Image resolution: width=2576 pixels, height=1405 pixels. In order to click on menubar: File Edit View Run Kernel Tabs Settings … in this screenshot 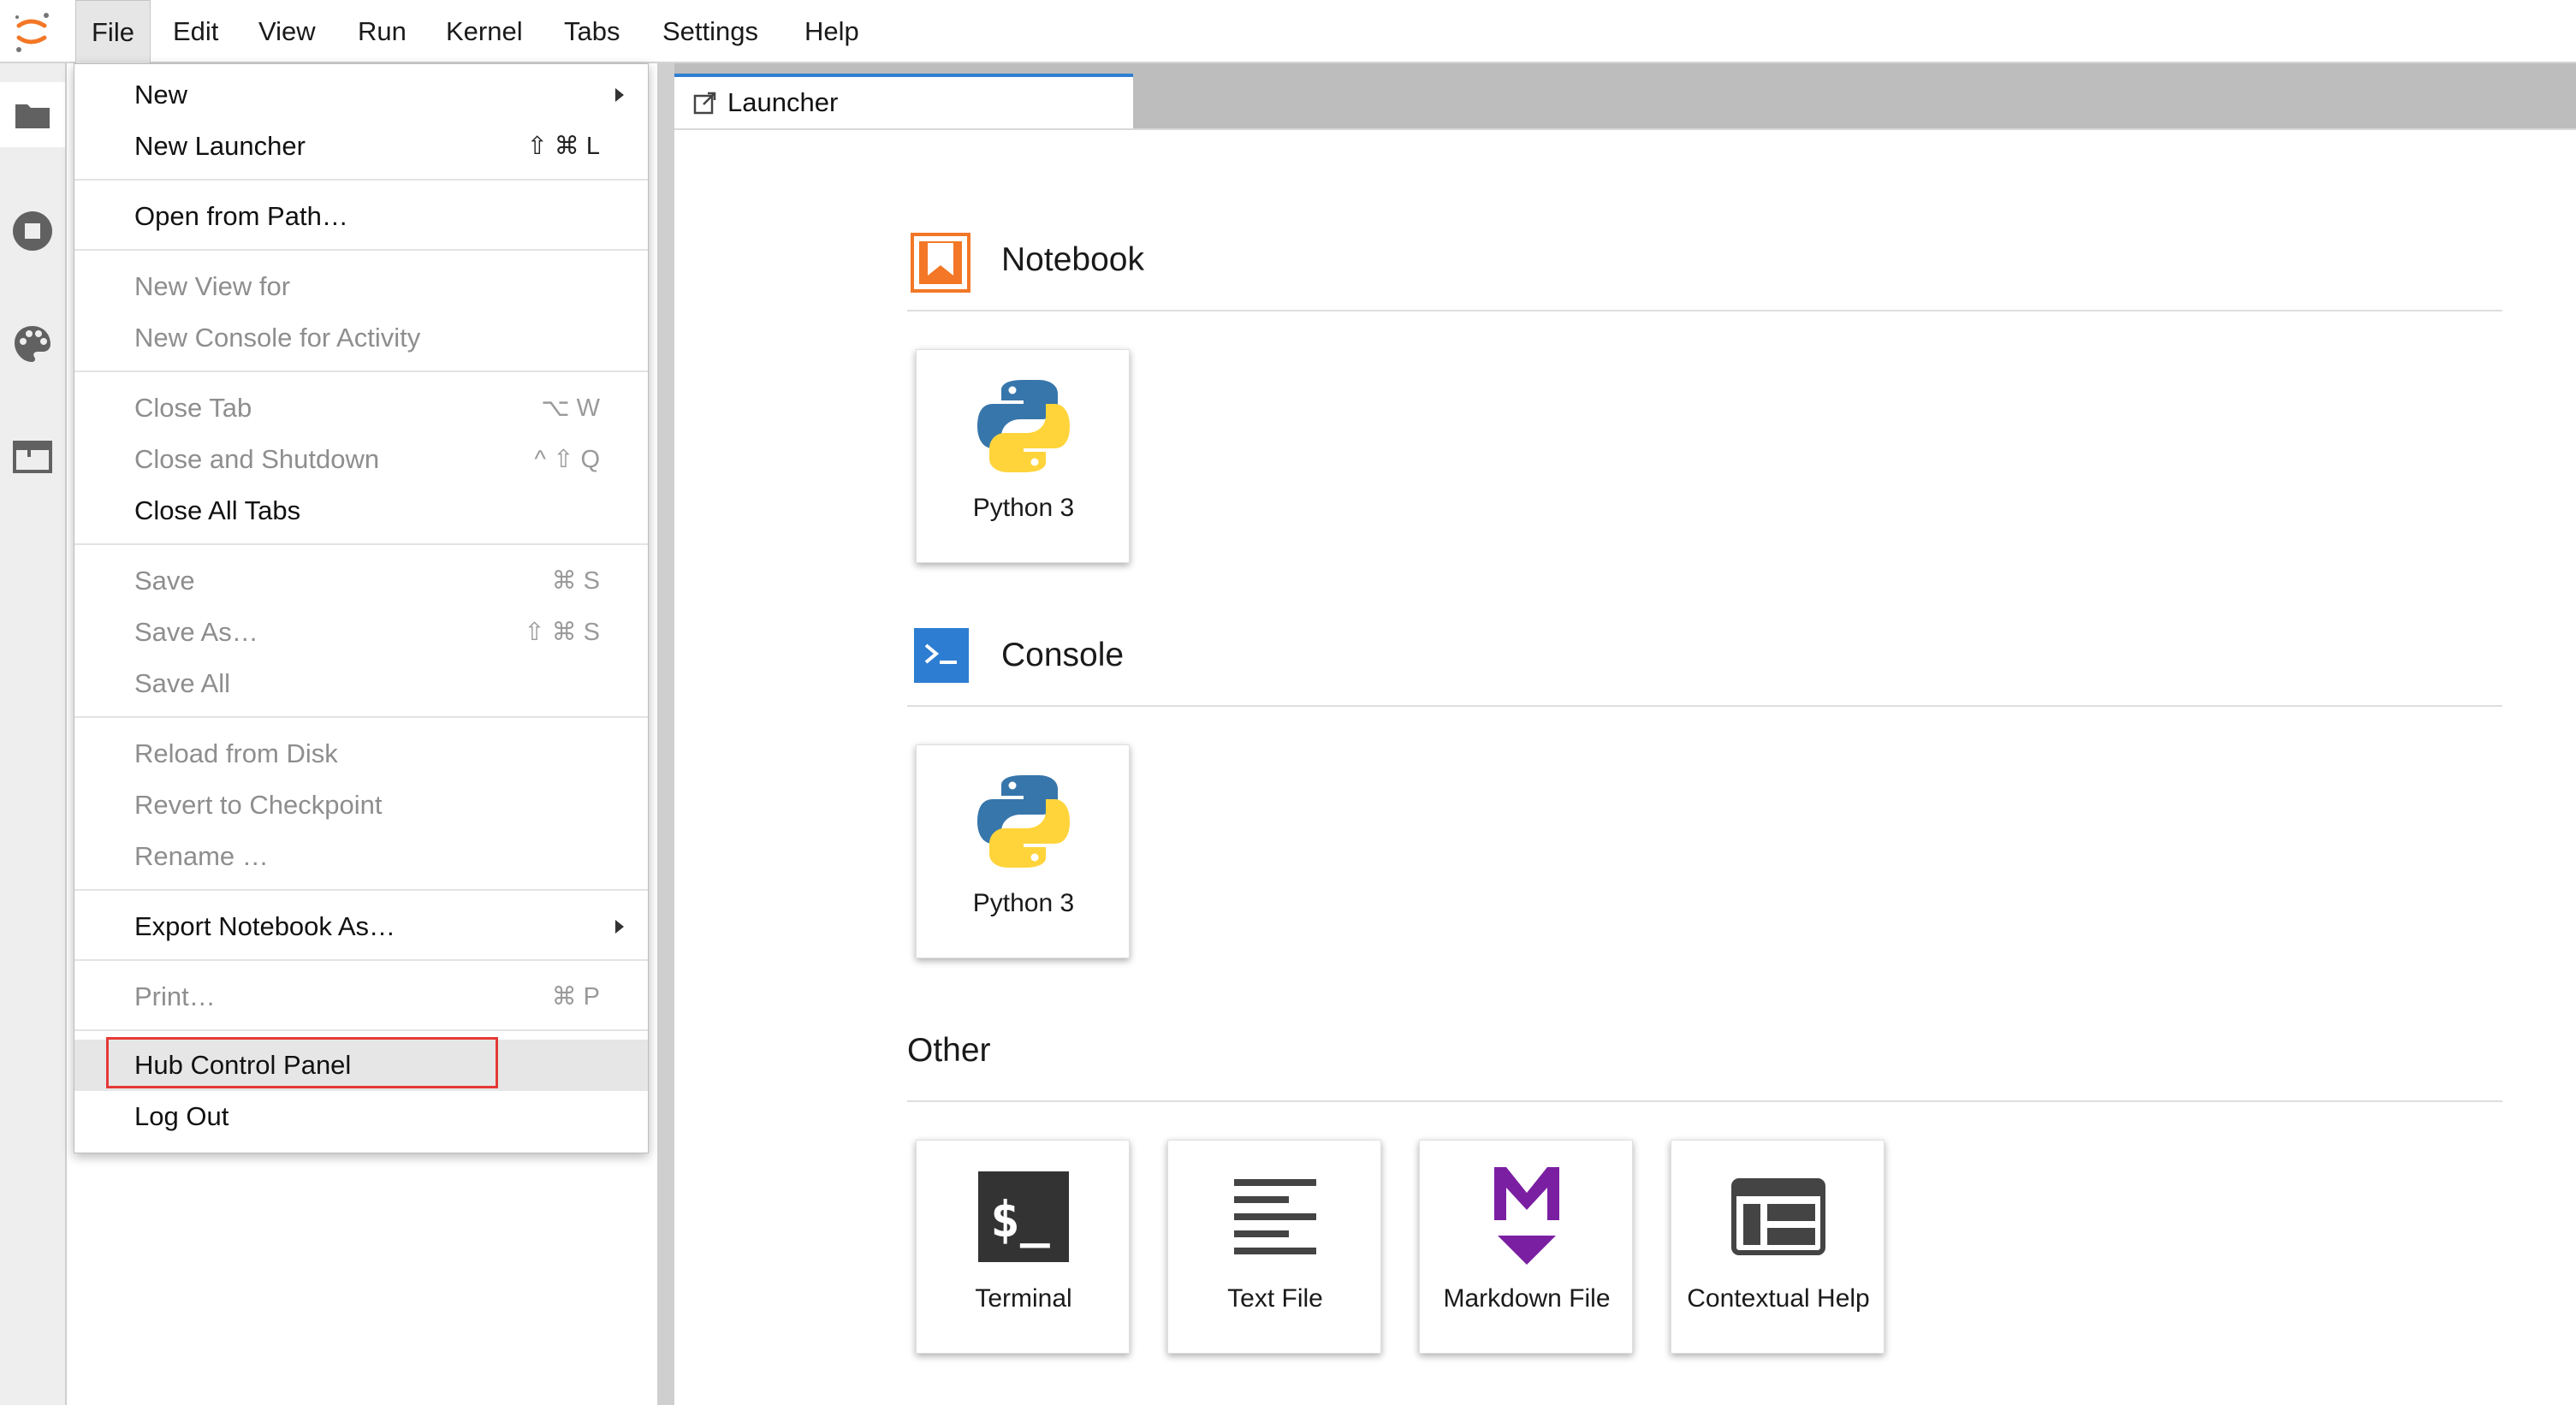, I will do `click(1288, 32)`.